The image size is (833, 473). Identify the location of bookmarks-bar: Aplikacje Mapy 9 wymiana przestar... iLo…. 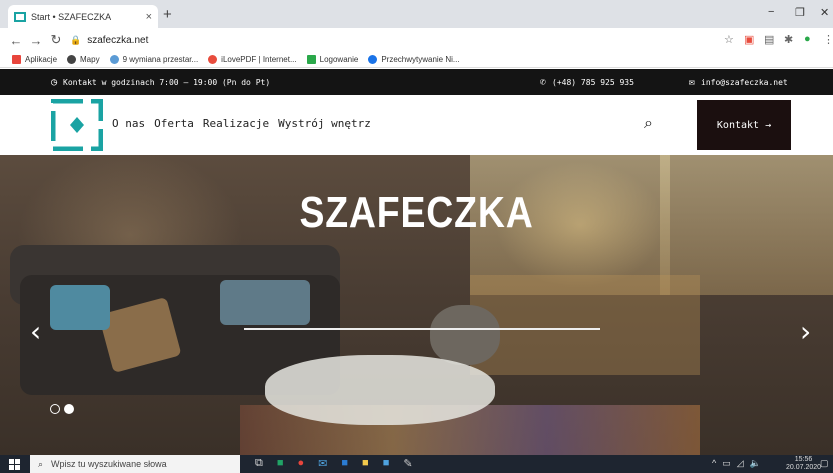
(416, 60).